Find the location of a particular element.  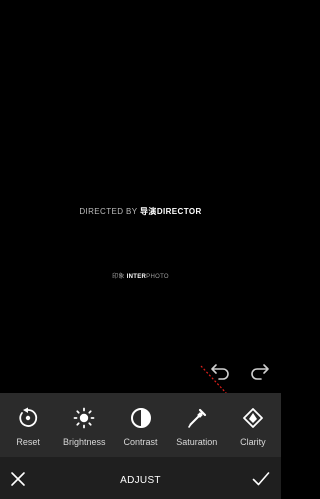

tool-brightness: Brightness is located at coordinates (84, 425).